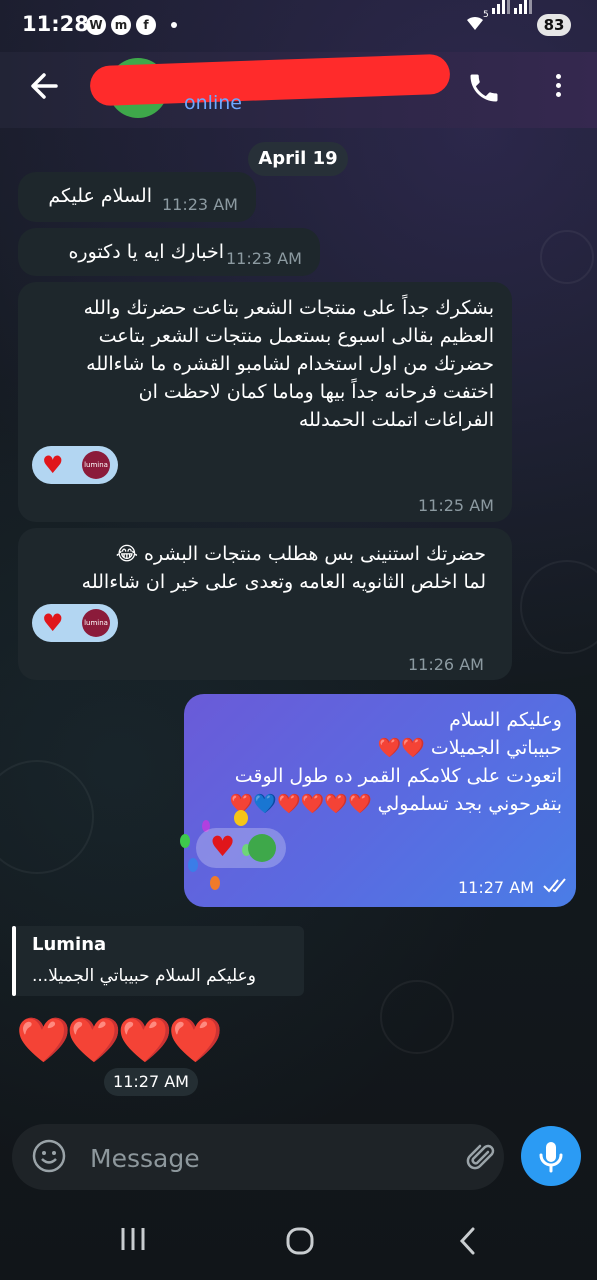 This screenshot has height=1280, width=597. What do you see at coordinates (174, 25) in the screenshot?
I see `notification-dot-icon` at bounding box center [174, 25].